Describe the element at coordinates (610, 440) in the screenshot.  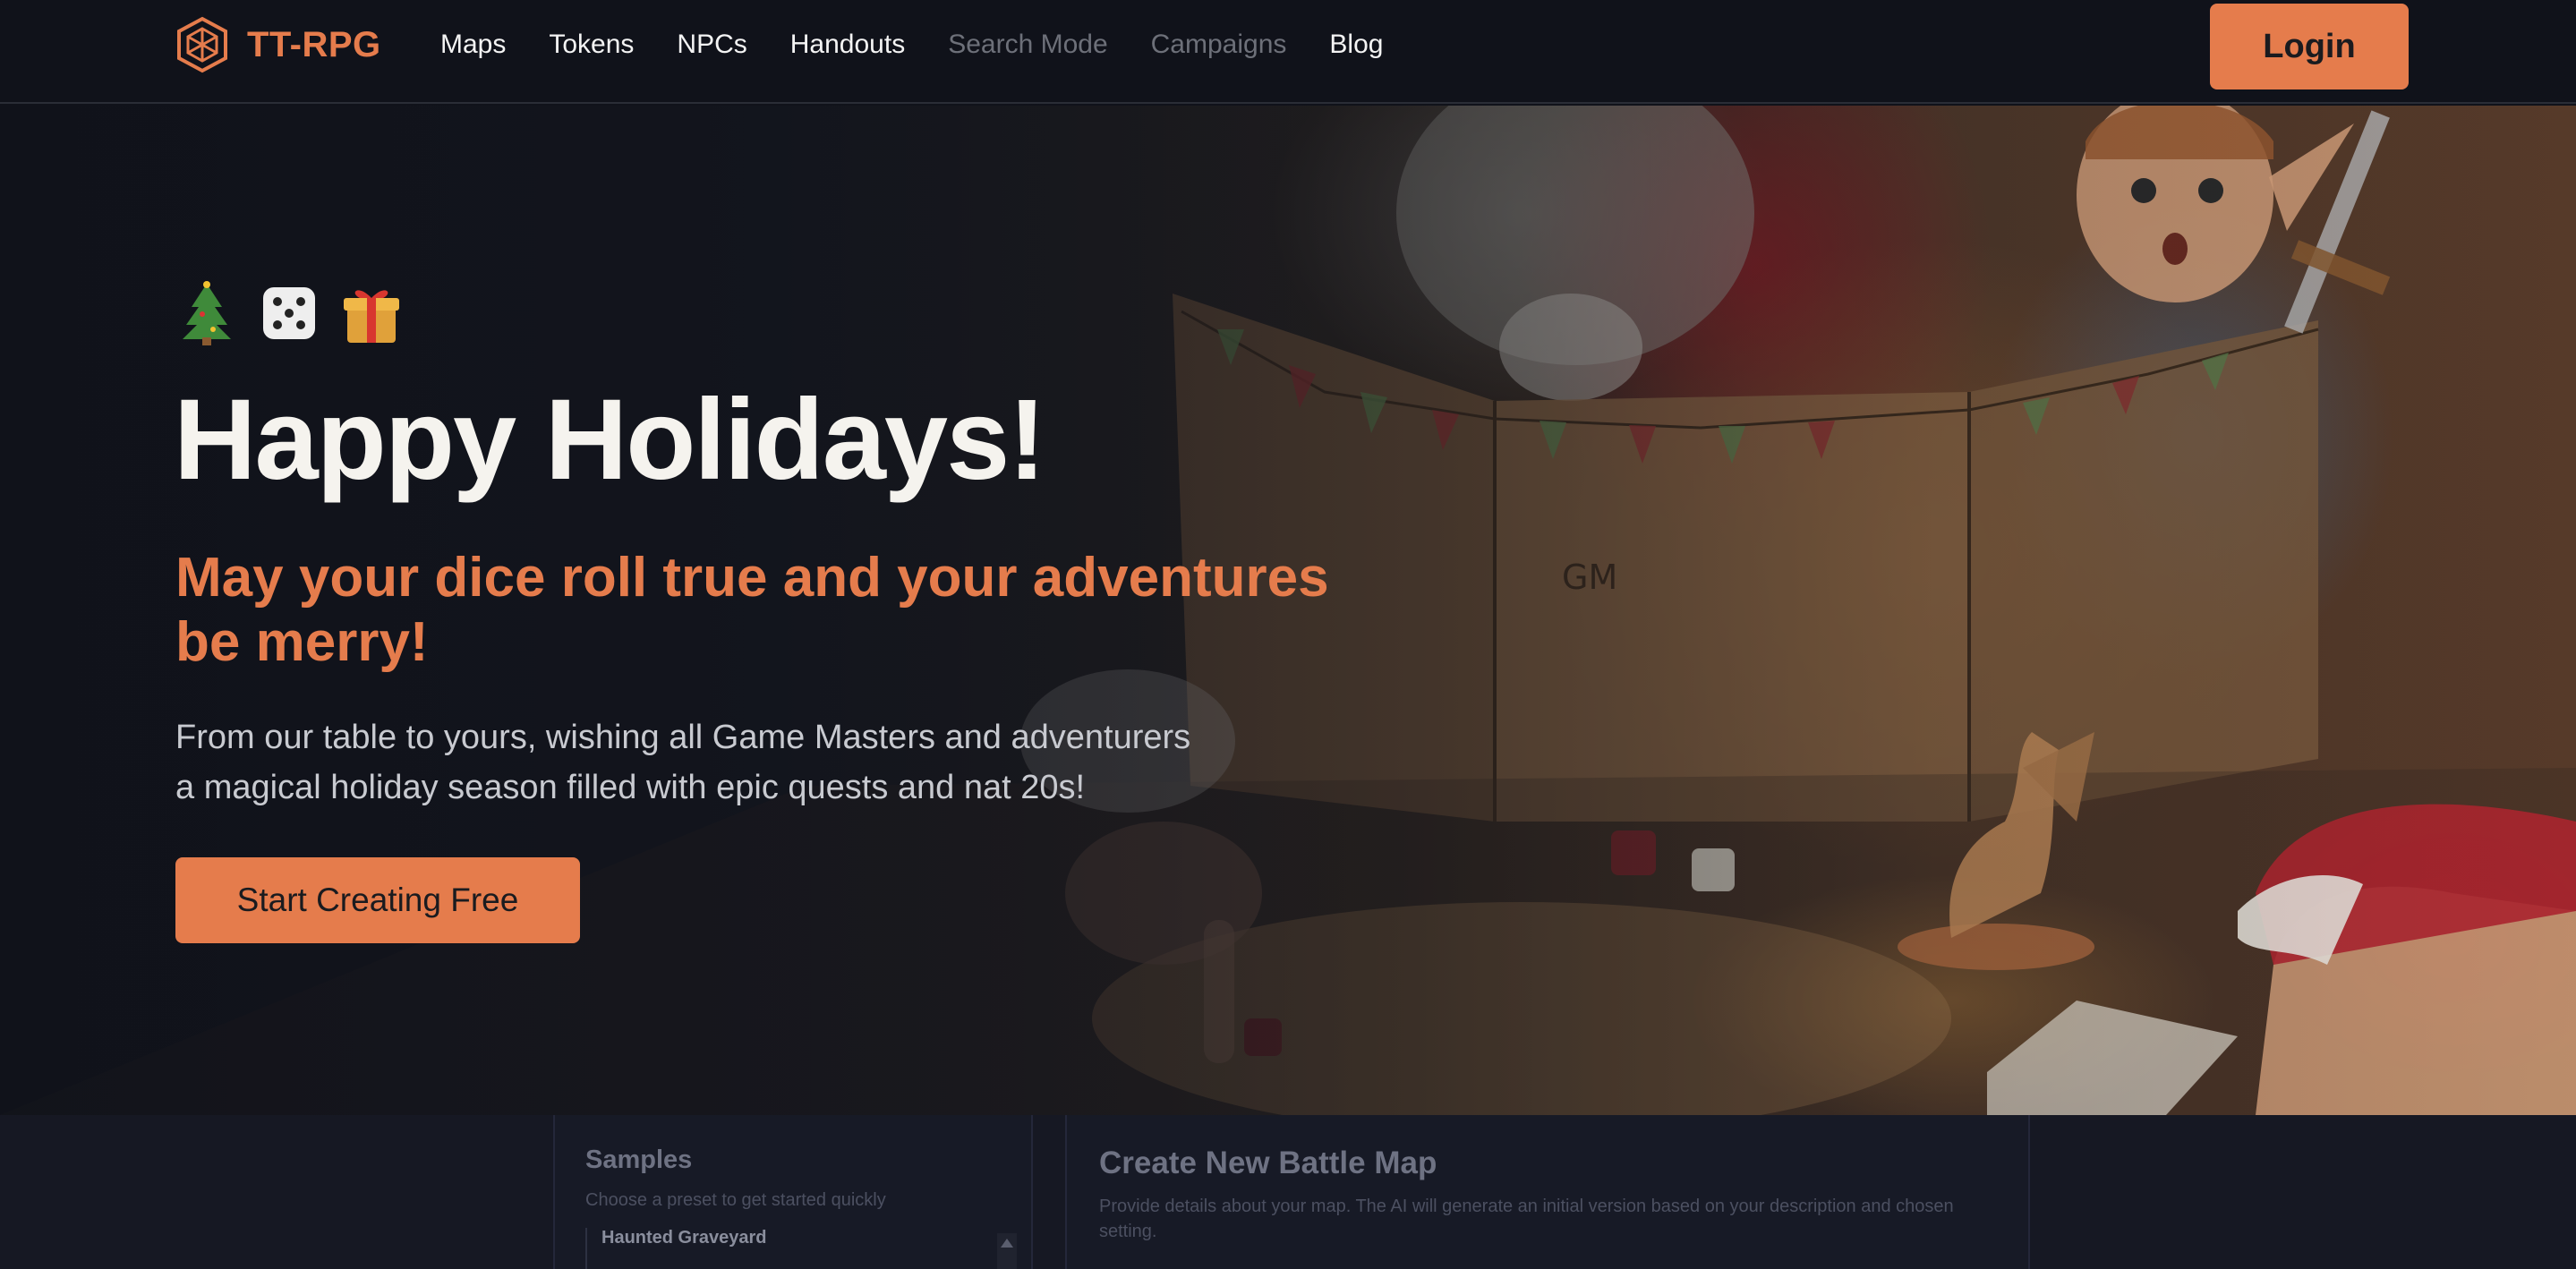
I see `hero-title: Happy Holidays!` at that location.